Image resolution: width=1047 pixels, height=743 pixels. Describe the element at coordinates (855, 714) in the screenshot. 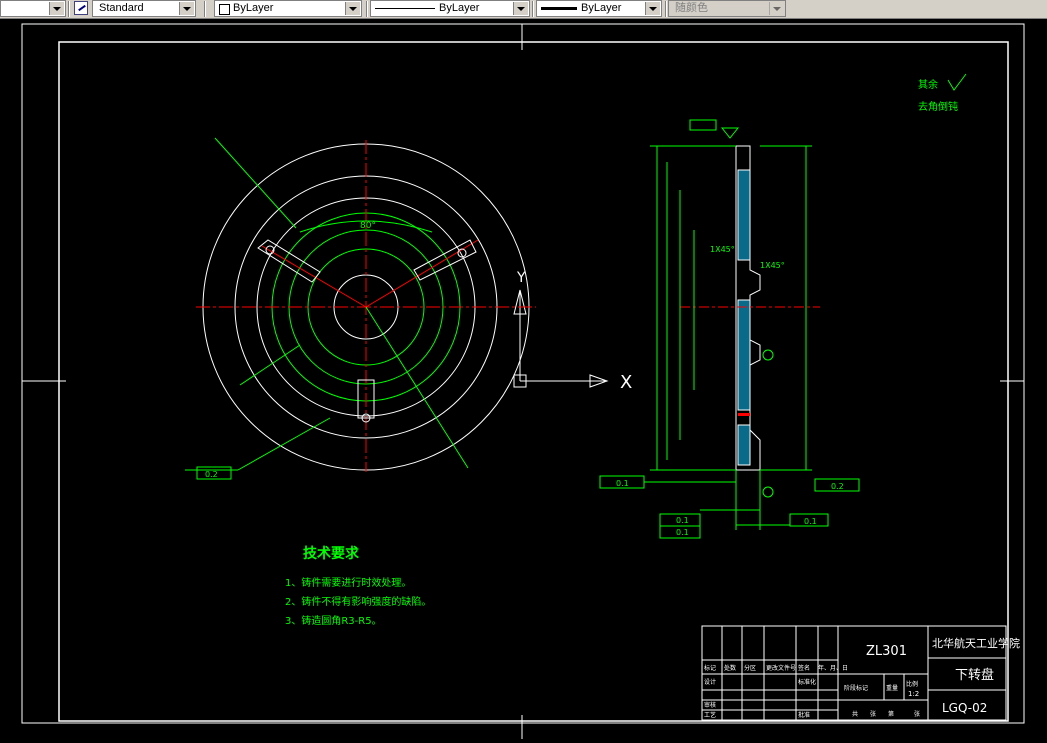

I see `tb-sheet-total: 共` at that location.